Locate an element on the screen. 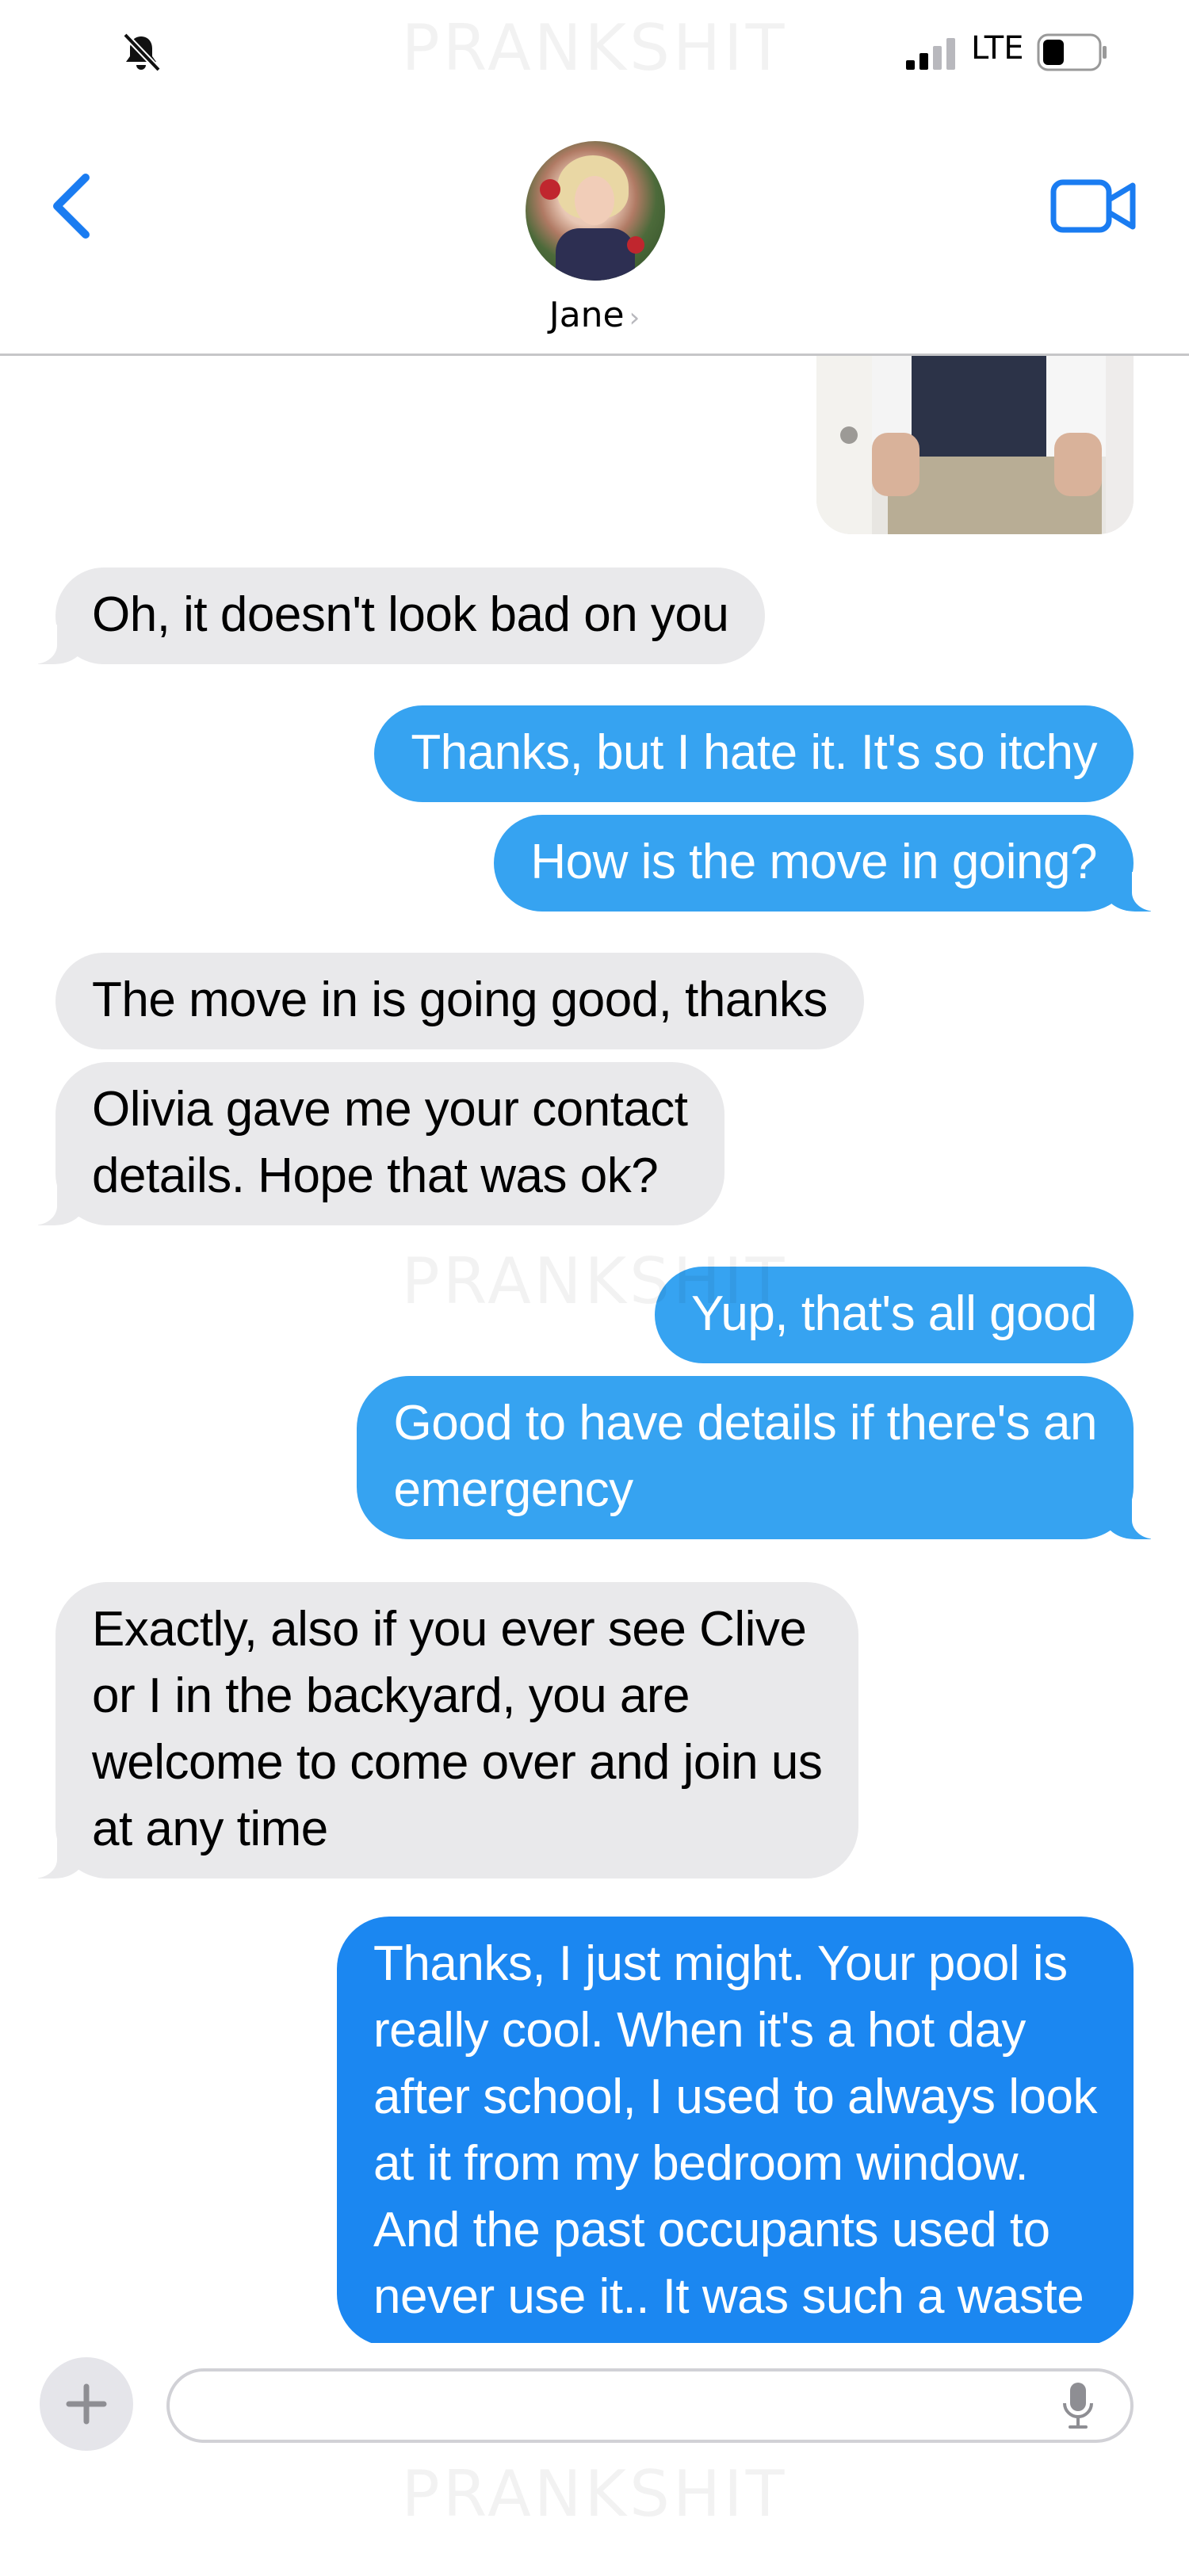 This screenshot has height=2576, width=1189. outgoing-message: How is the move in going? is located at coordinates (830, 863).